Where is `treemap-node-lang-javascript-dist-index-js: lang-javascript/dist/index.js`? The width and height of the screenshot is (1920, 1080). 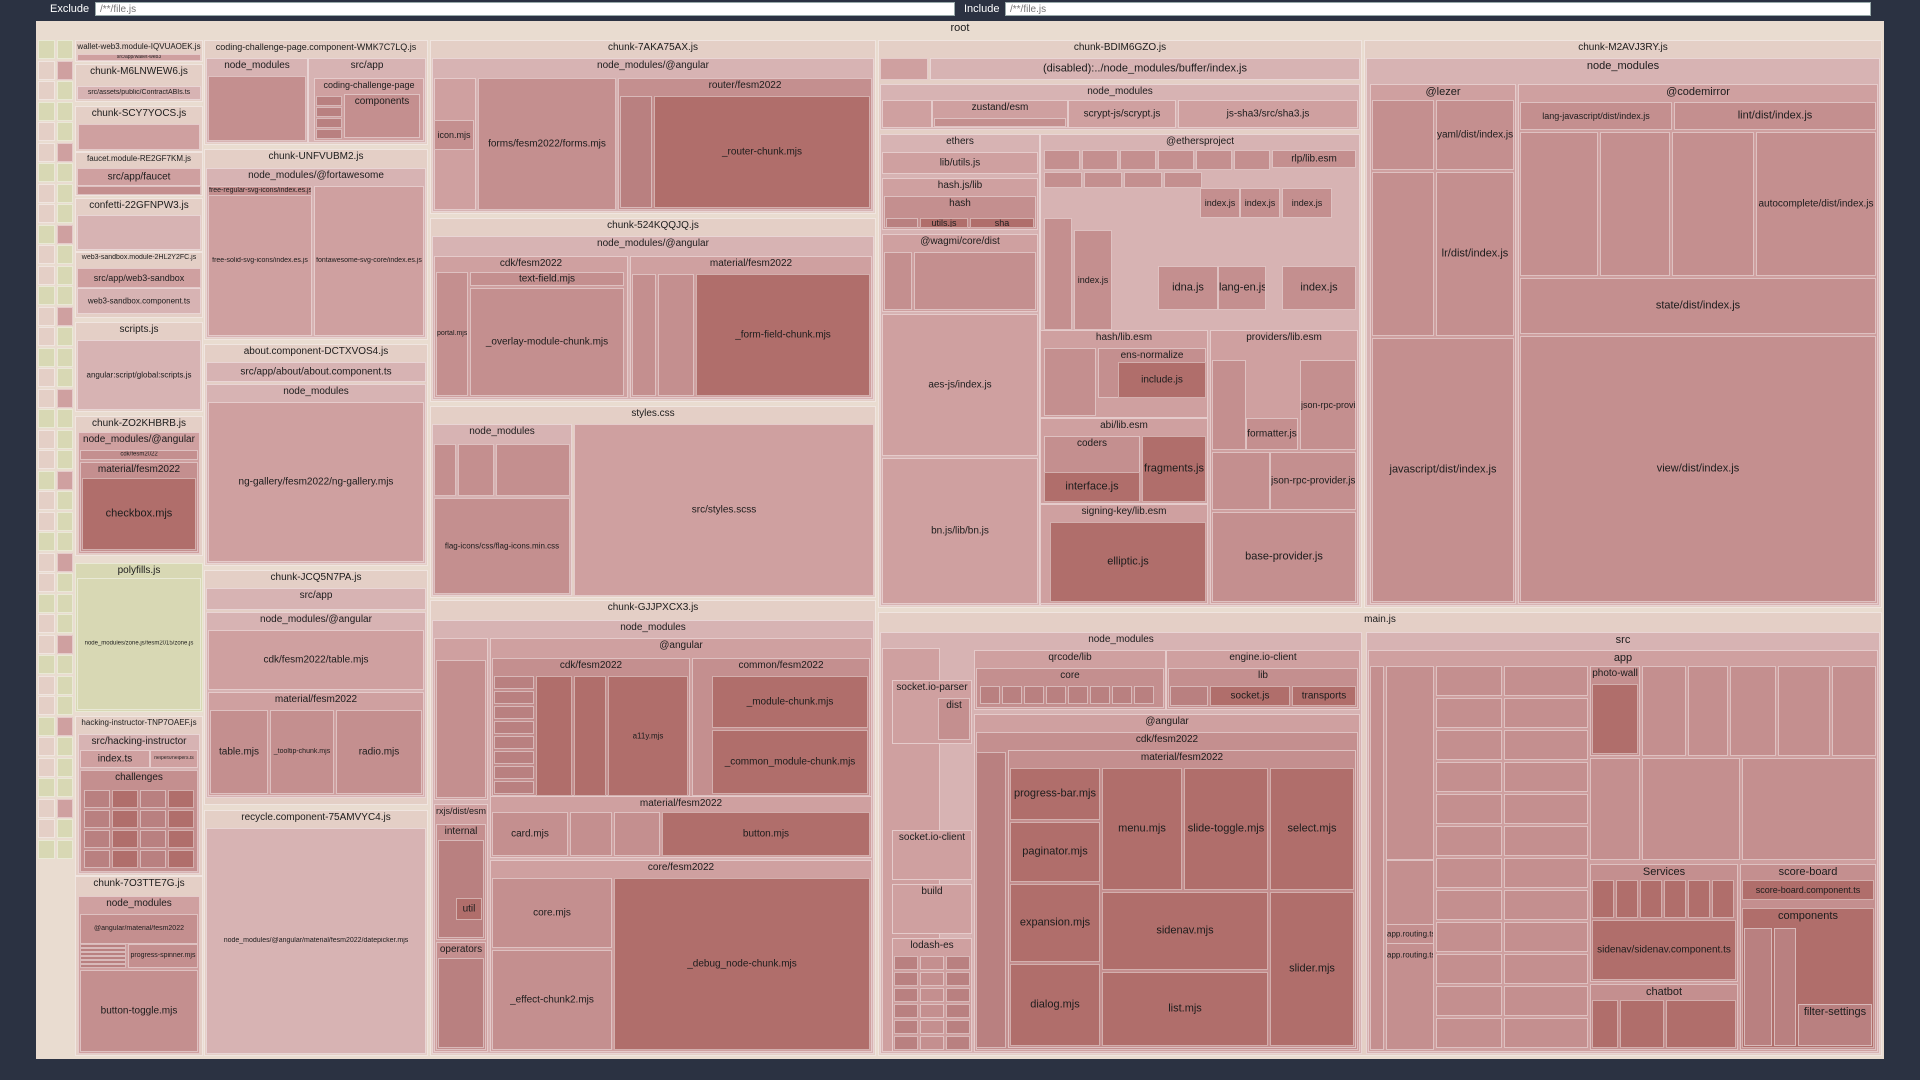 treemap-node-lang-javascript-dist-index-js: lang-javascript/dist/index.js is located at coordinates (1596, 116).